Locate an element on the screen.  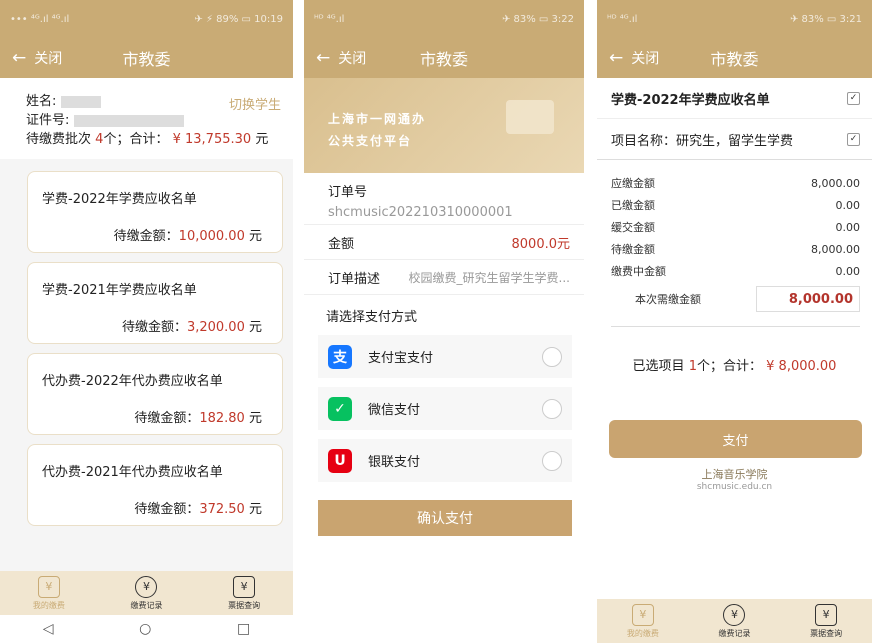
nav-recent-icon: □ is located at coordinates (243, 629).